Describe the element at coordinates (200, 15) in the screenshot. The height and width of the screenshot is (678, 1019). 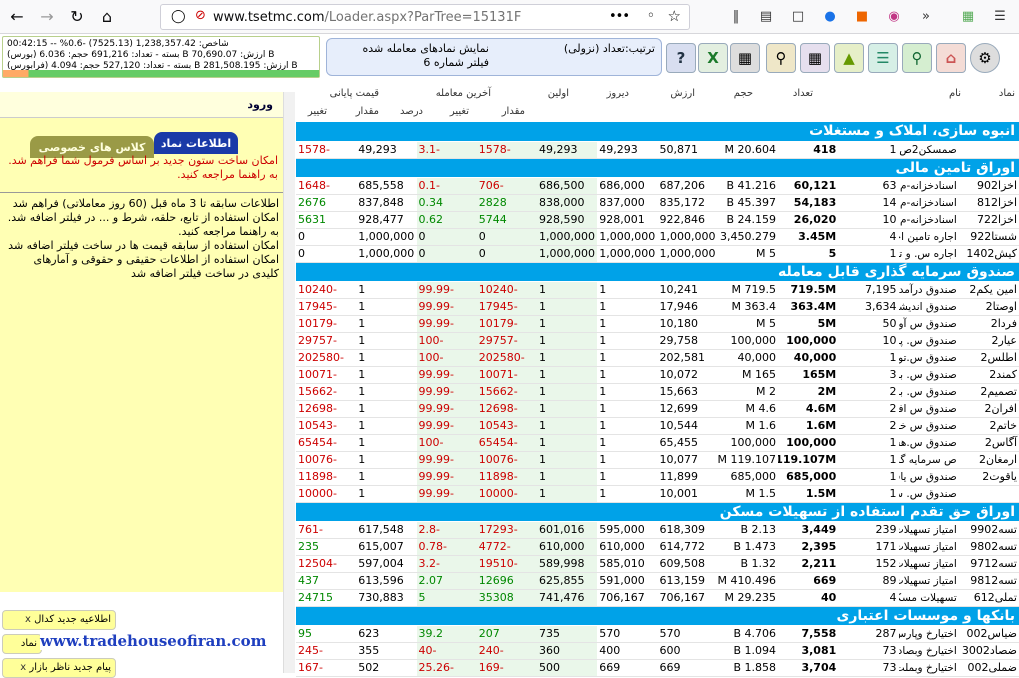
I see `insecure-lock-icon: ⊘` at that location.